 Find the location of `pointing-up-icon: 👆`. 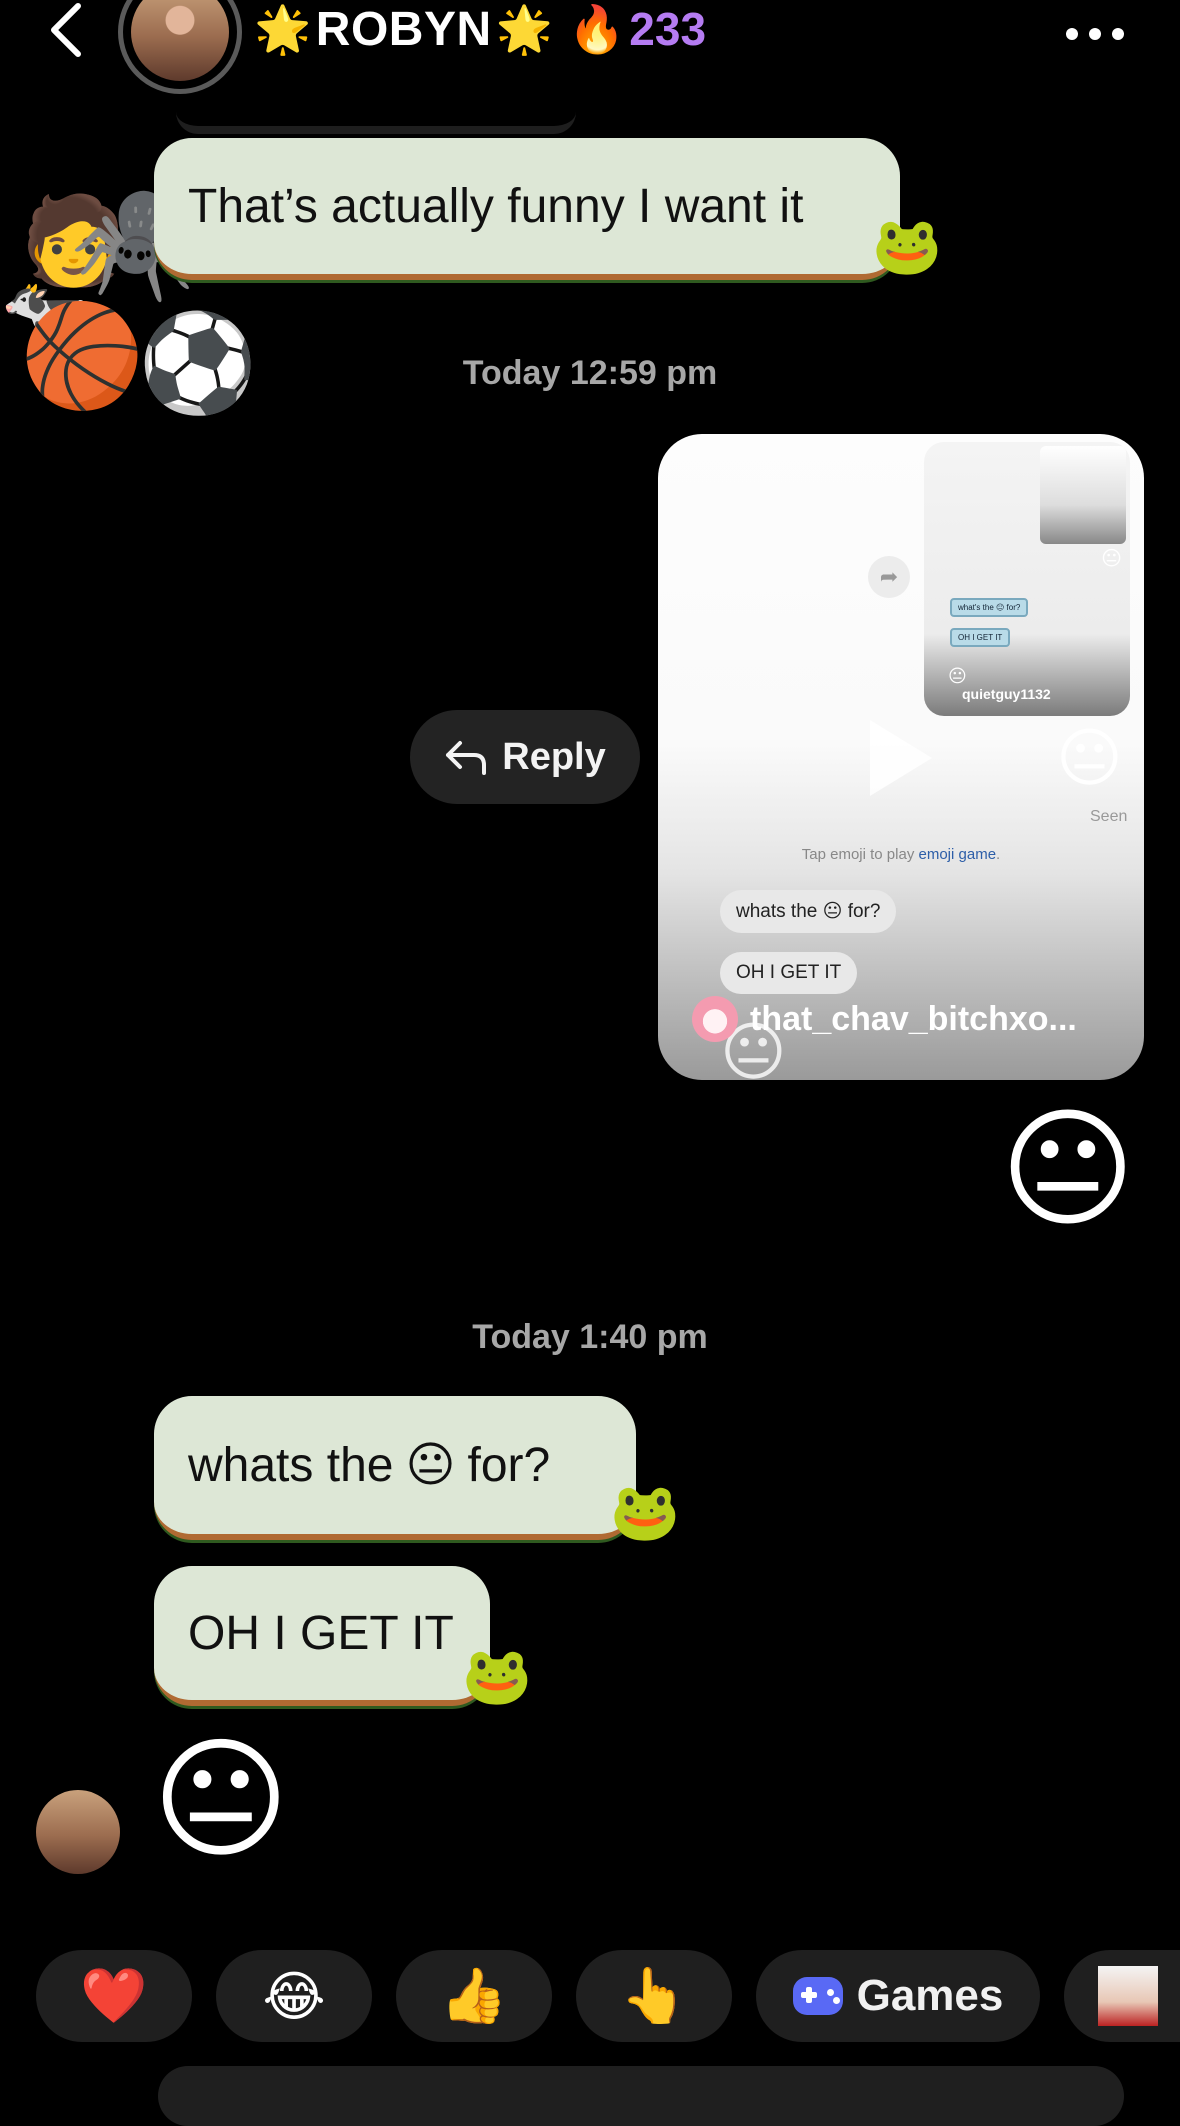

pointing-up-icon: 👆 is located at coordinates (654, 1995).